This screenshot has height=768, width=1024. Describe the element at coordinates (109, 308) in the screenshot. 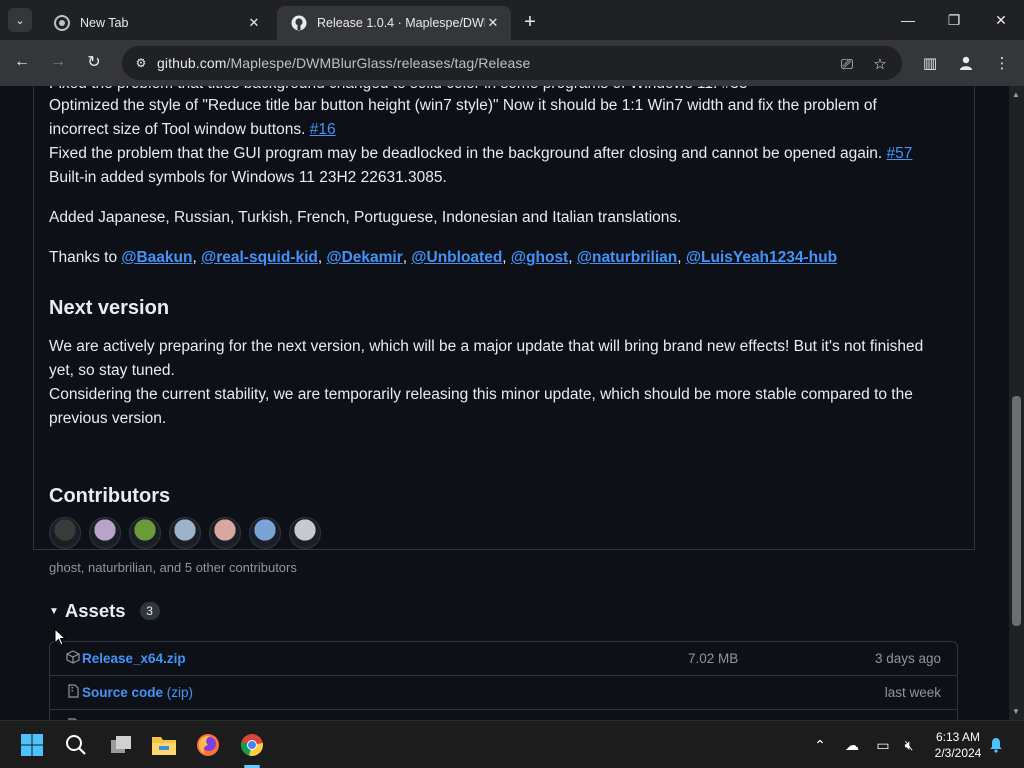

I see `next-version-heading: Next version` at that location.